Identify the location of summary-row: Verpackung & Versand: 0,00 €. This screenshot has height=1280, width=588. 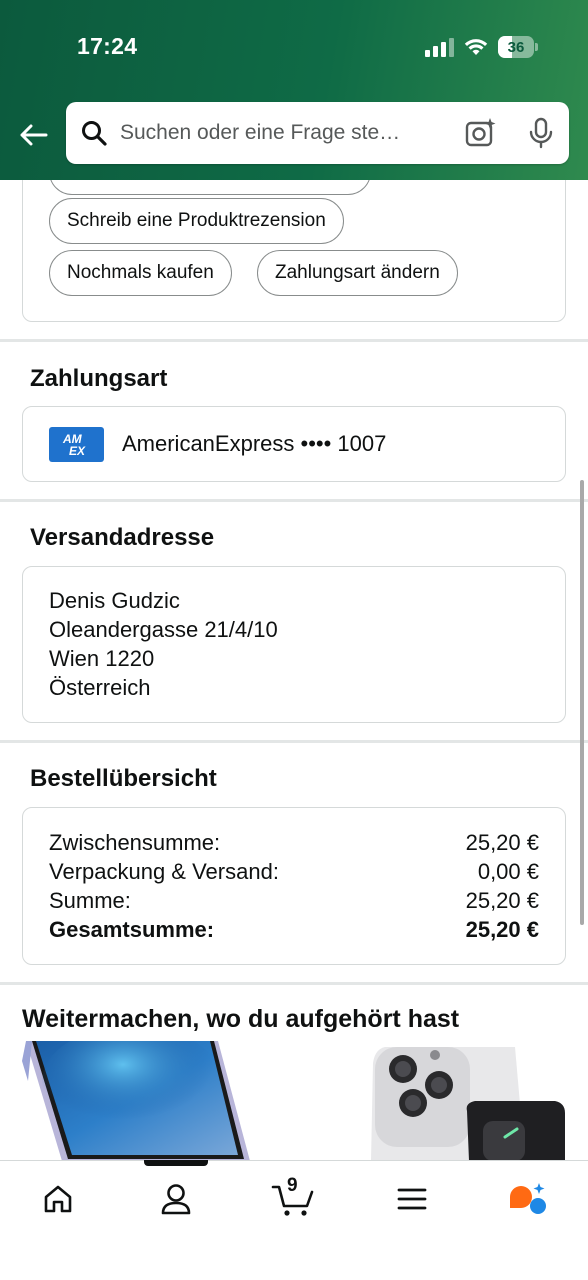
(294, 872).